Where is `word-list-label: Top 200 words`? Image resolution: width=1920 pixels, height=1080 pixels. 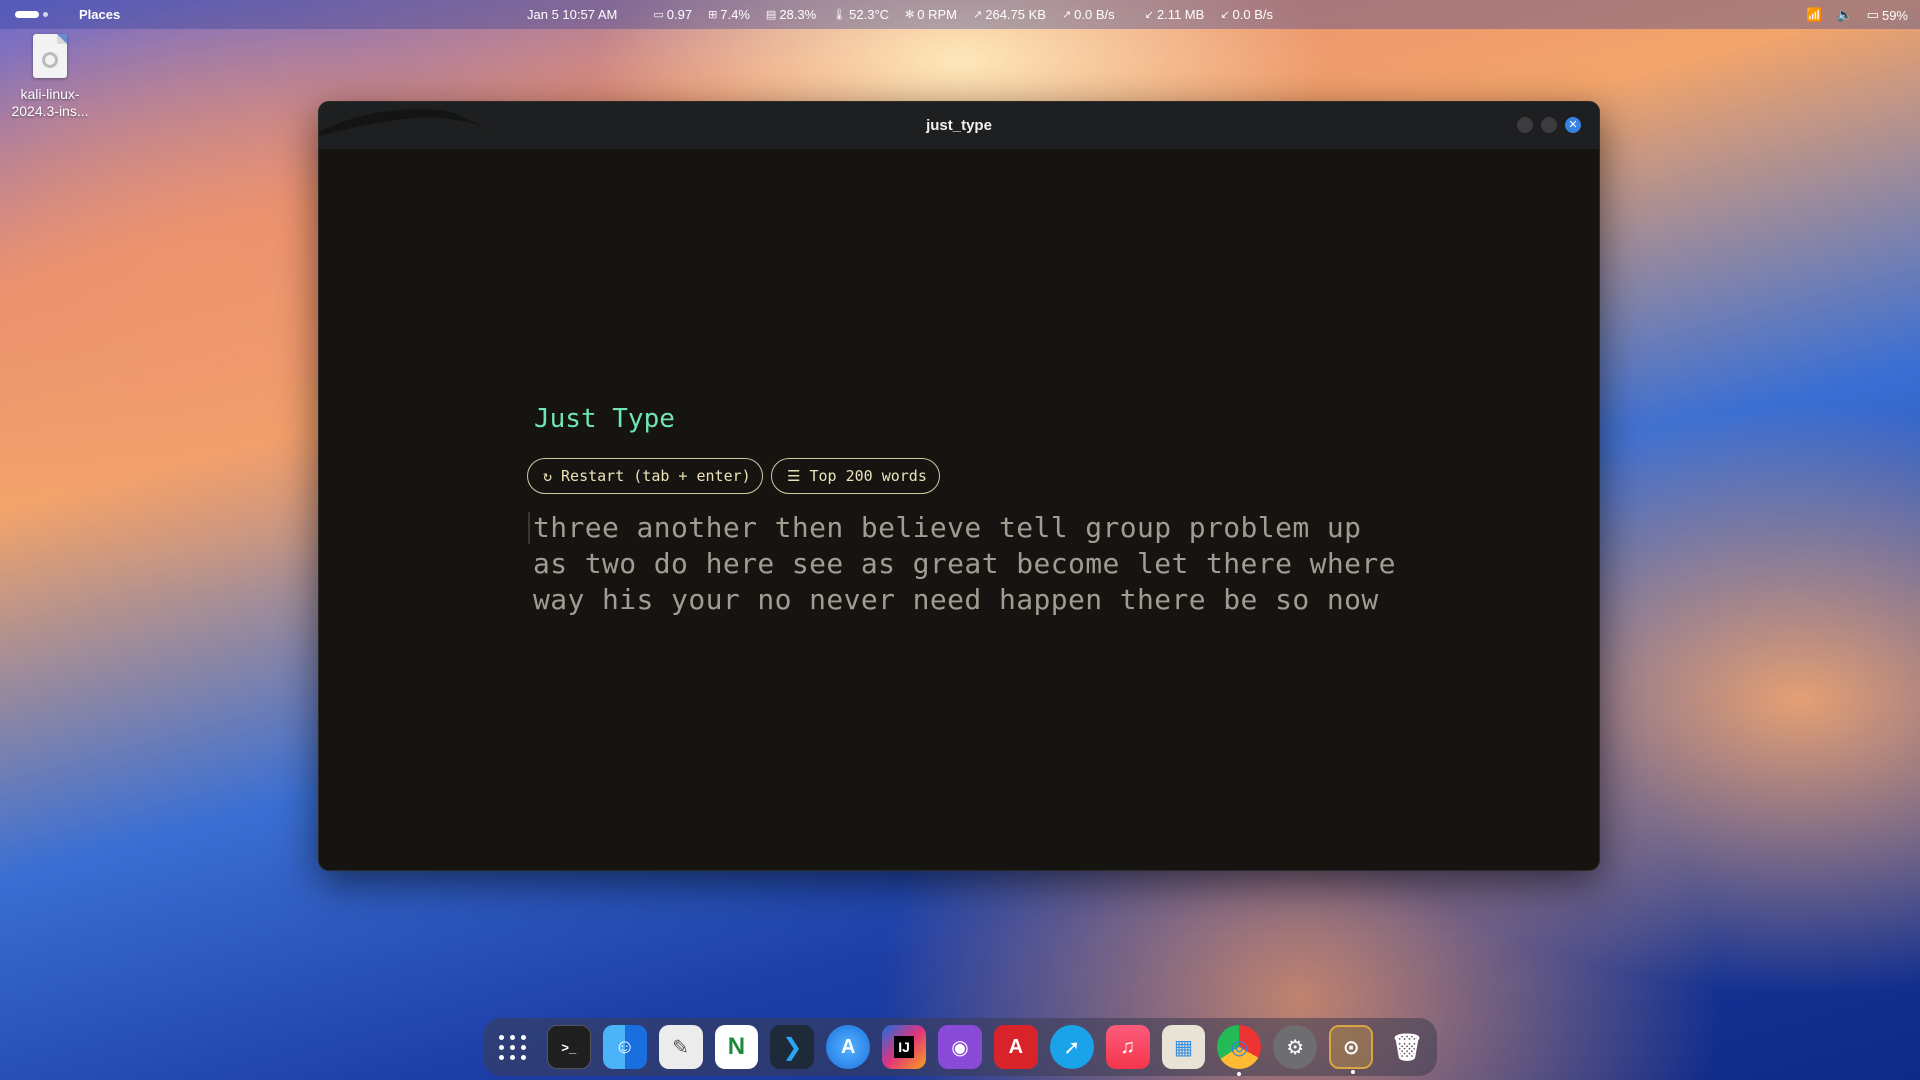
word-list-label: Top 200 words is located at coordinates (868, 476).